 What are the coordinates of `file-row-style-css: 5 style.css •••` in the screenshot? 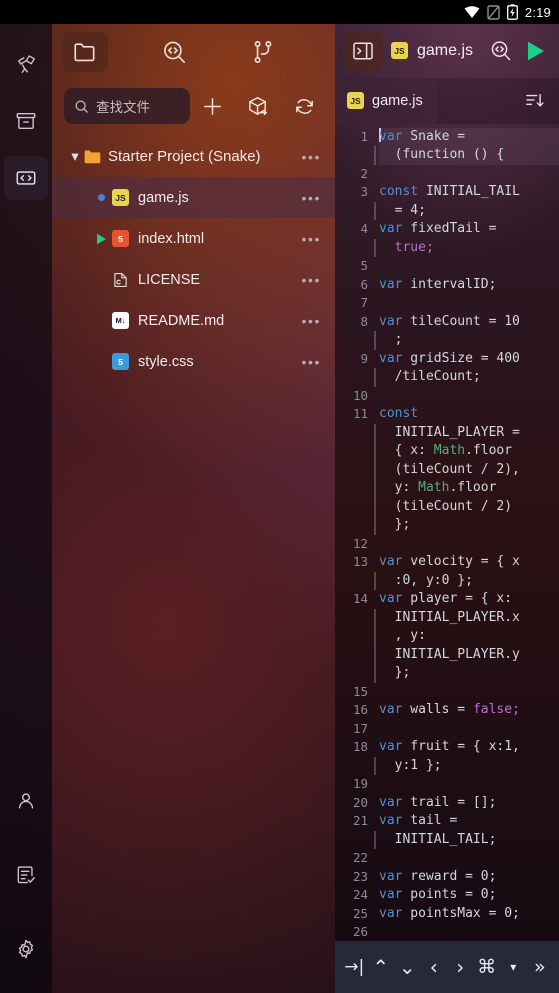 It's located at (193, 361).